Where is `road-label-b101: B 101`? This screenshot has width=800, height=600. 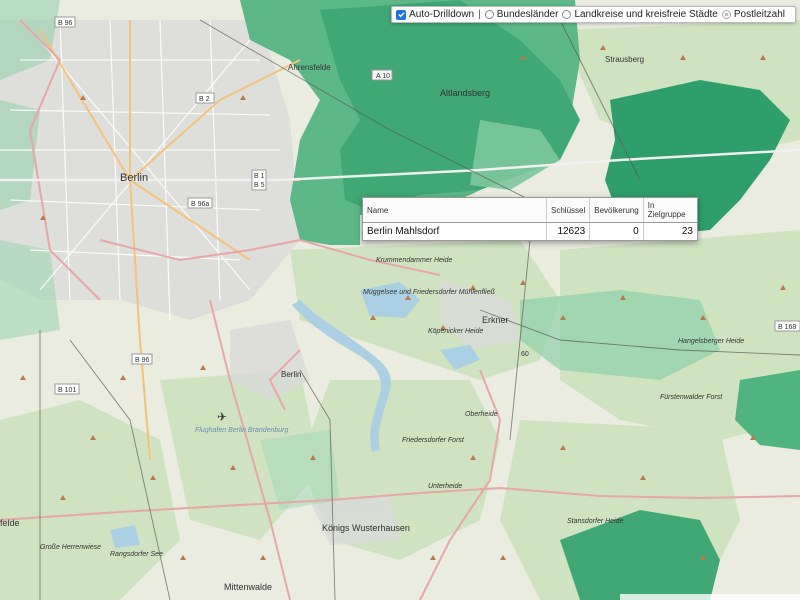 road-label-b101: B 101 is located at coordinates (67, 390).